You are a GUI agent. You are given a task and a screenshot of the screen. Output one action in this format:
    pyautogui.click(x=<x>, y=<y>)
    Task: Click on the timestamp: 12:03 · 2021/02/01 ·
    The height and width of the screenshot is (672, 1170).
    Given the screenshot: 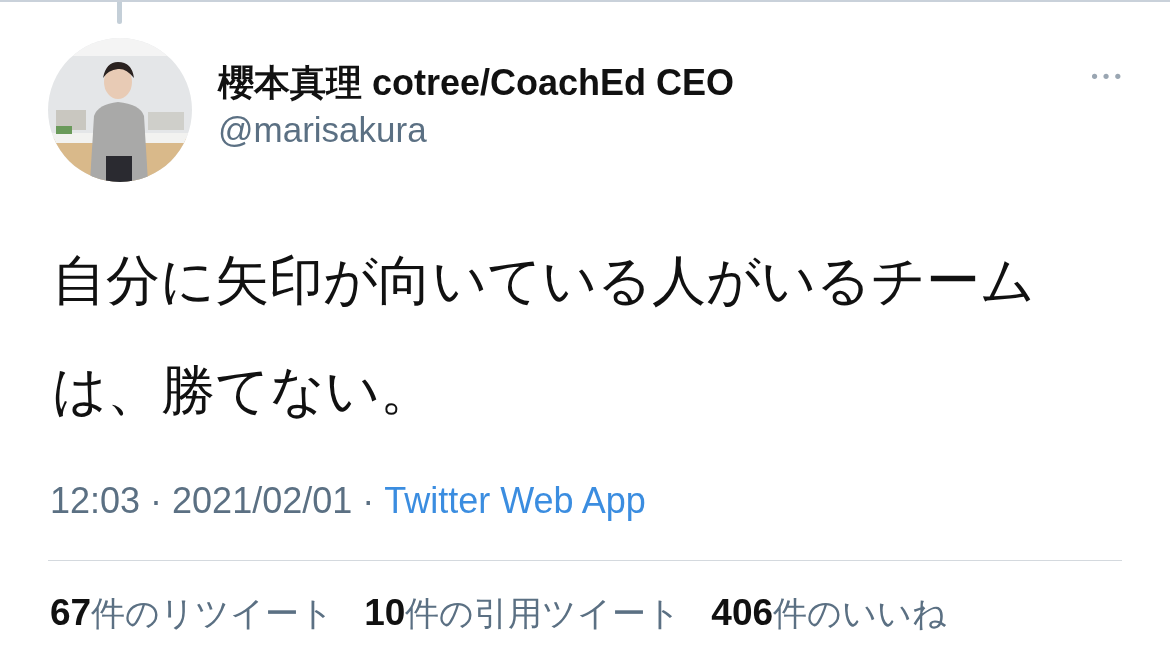 What is the action you would take?
    pyautogui.click(x=212, y=501)
    